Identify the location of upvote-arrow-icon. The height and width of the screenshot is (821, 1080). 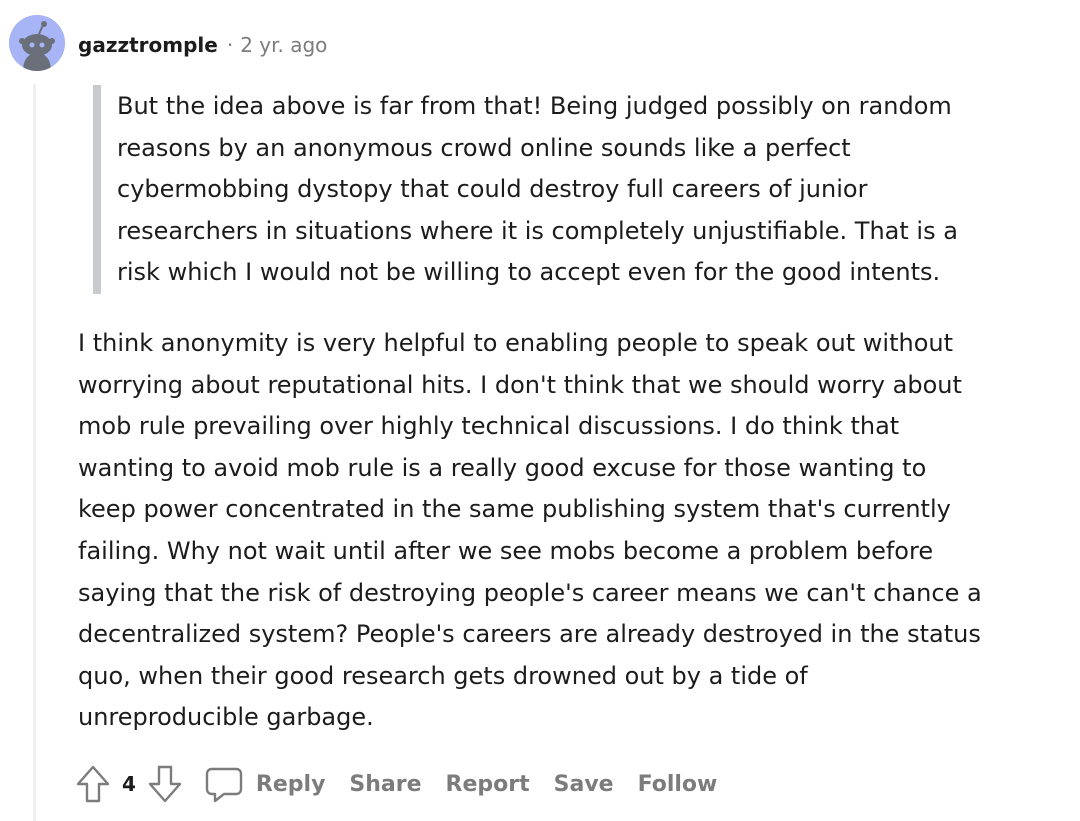
(93, 784).